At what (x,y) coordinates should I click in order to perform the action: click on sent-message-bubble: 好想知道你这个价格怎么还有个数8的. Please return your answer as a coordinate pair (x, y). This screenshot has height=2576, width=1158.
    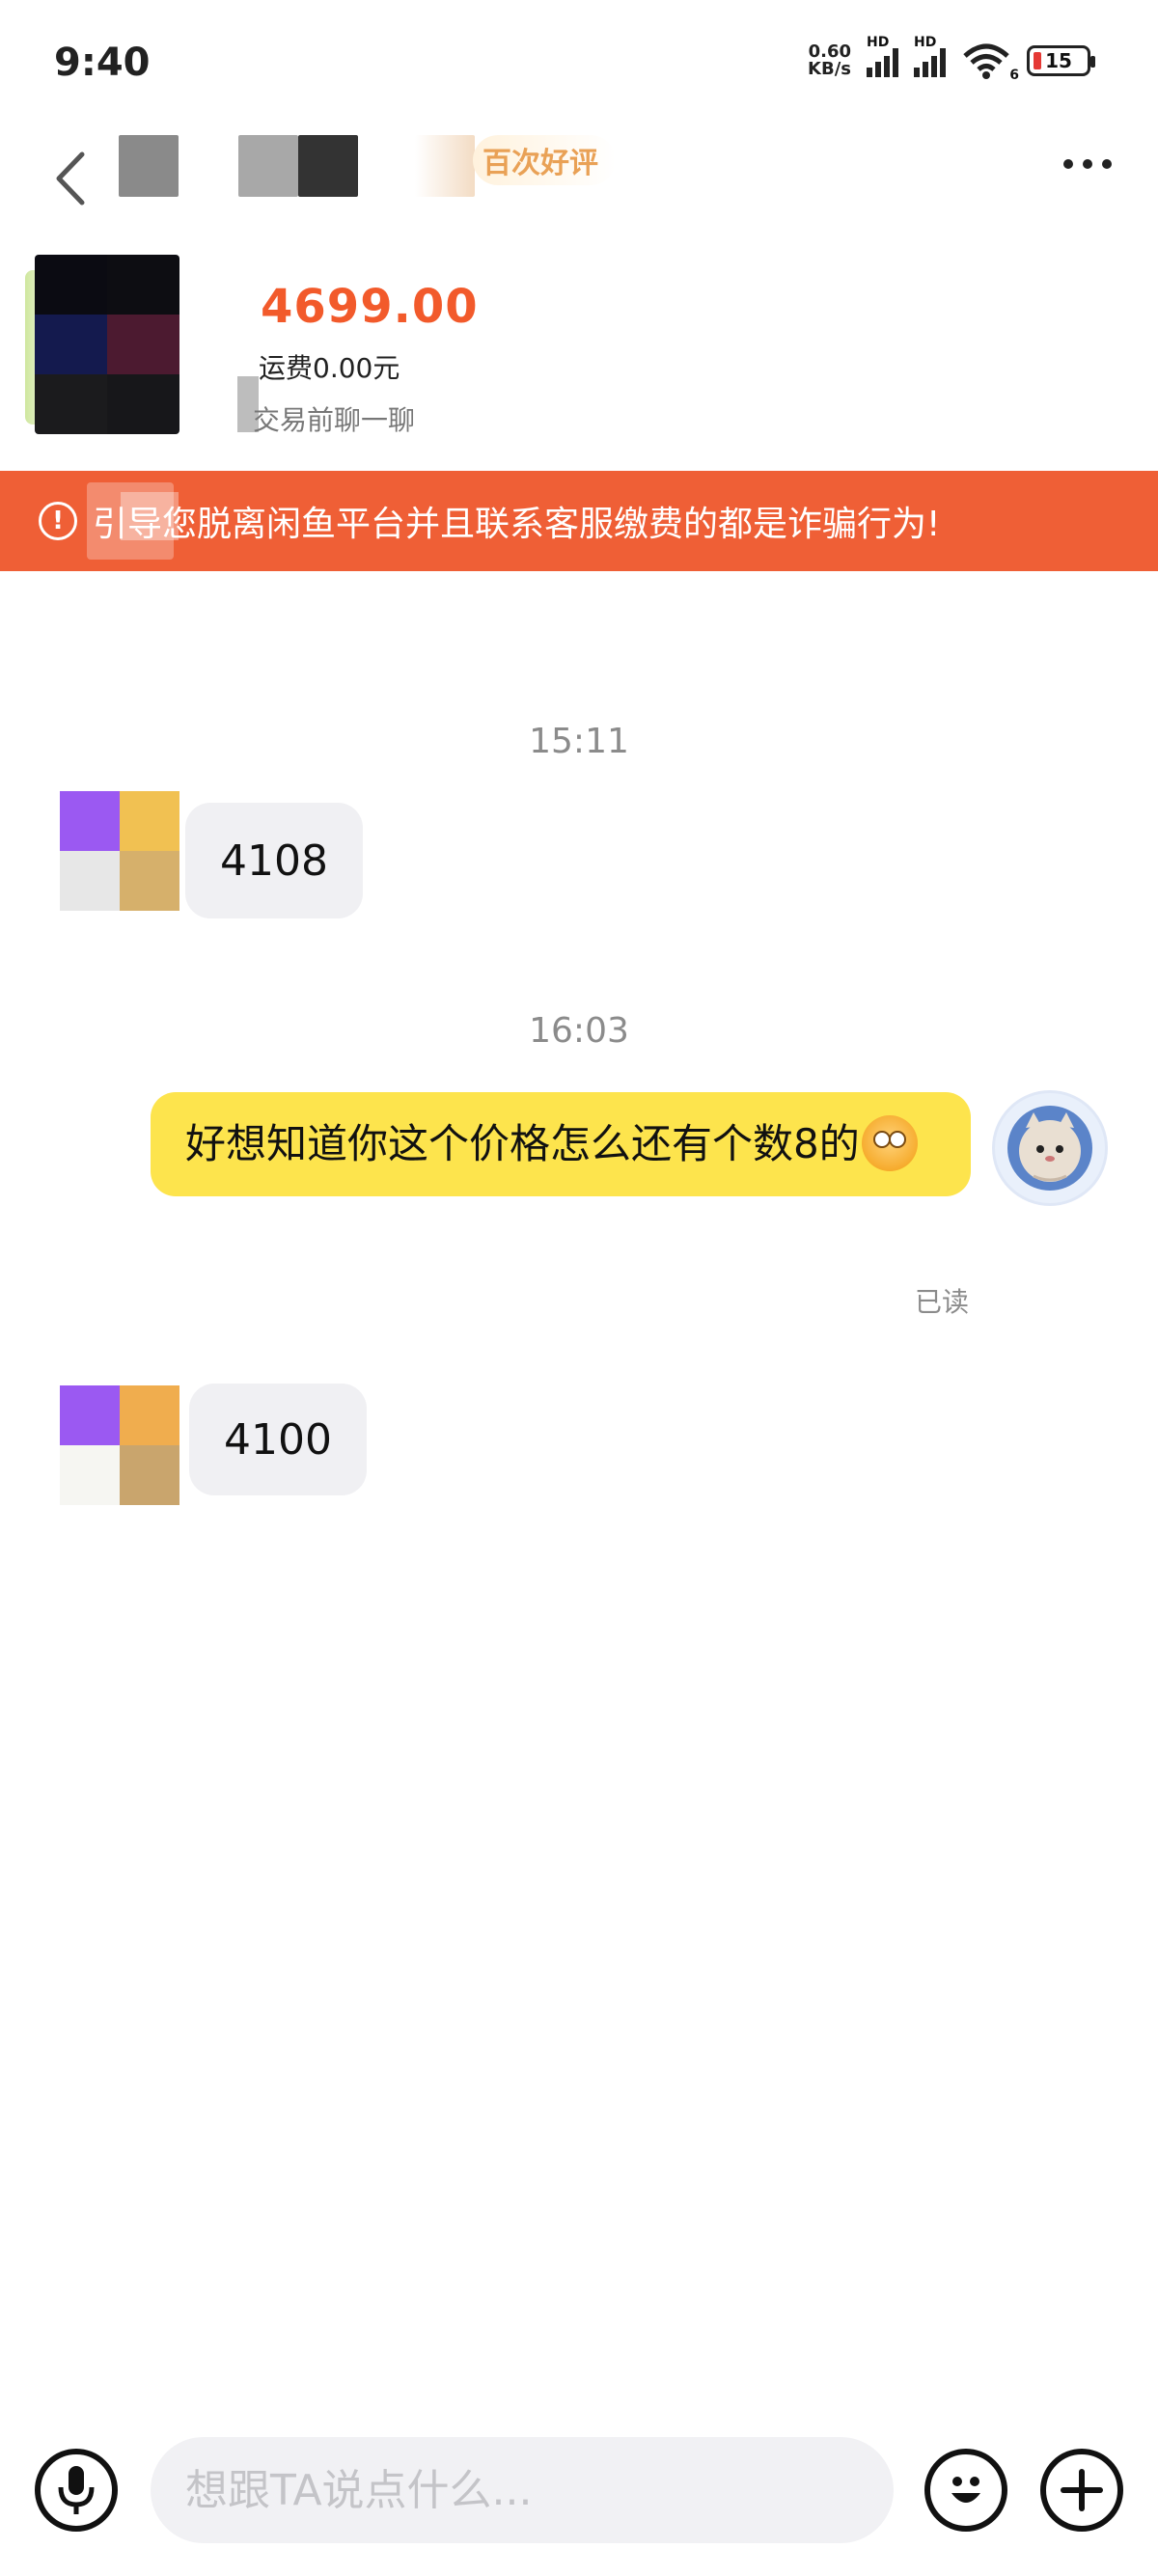
    Looking at the image, I should click on (561, 1144).